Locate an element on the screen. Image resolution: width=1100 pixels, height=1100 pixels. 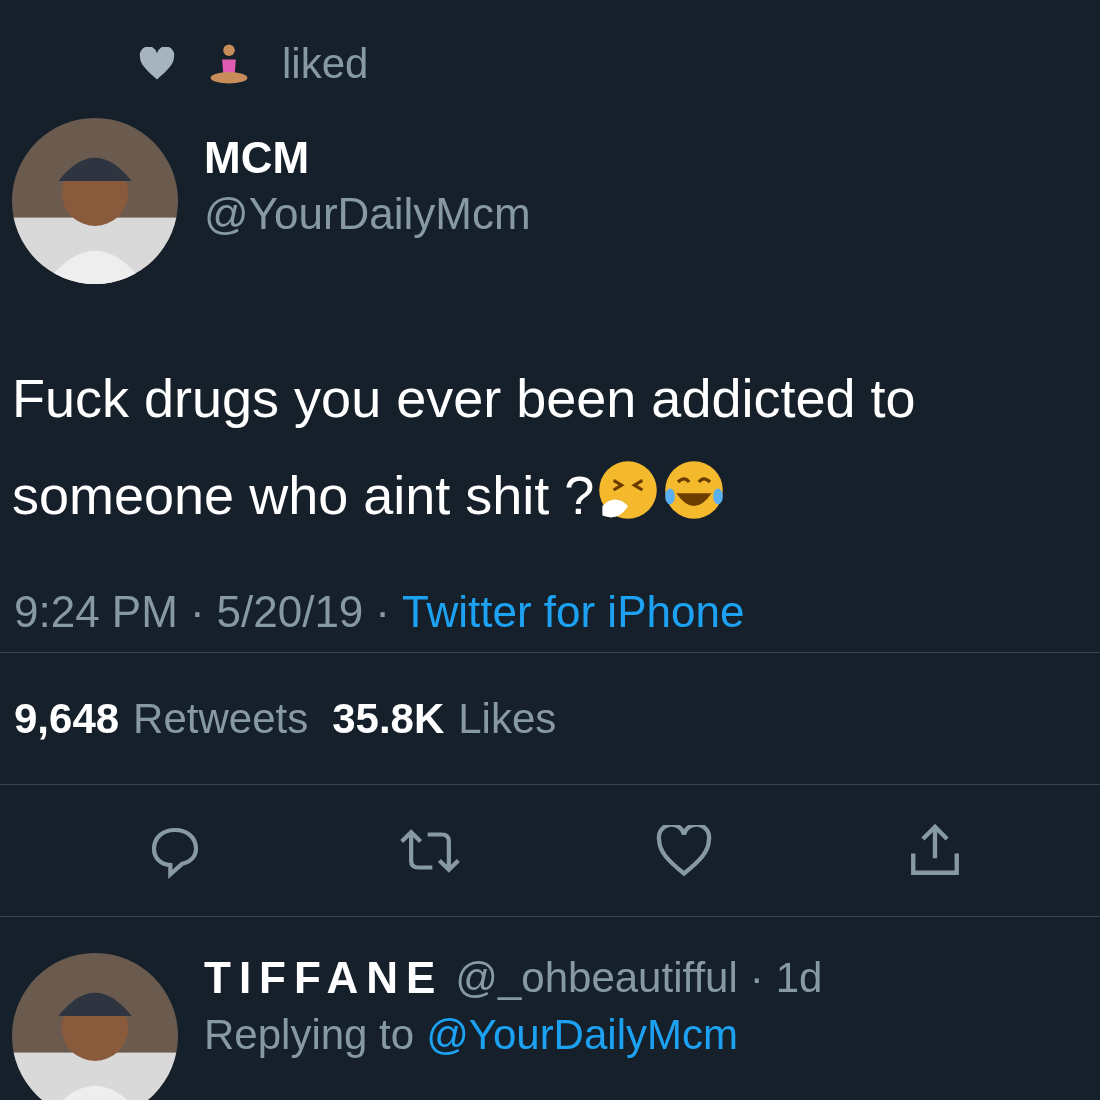
replying-label: Replying to is located at coordinates (309, 1035).